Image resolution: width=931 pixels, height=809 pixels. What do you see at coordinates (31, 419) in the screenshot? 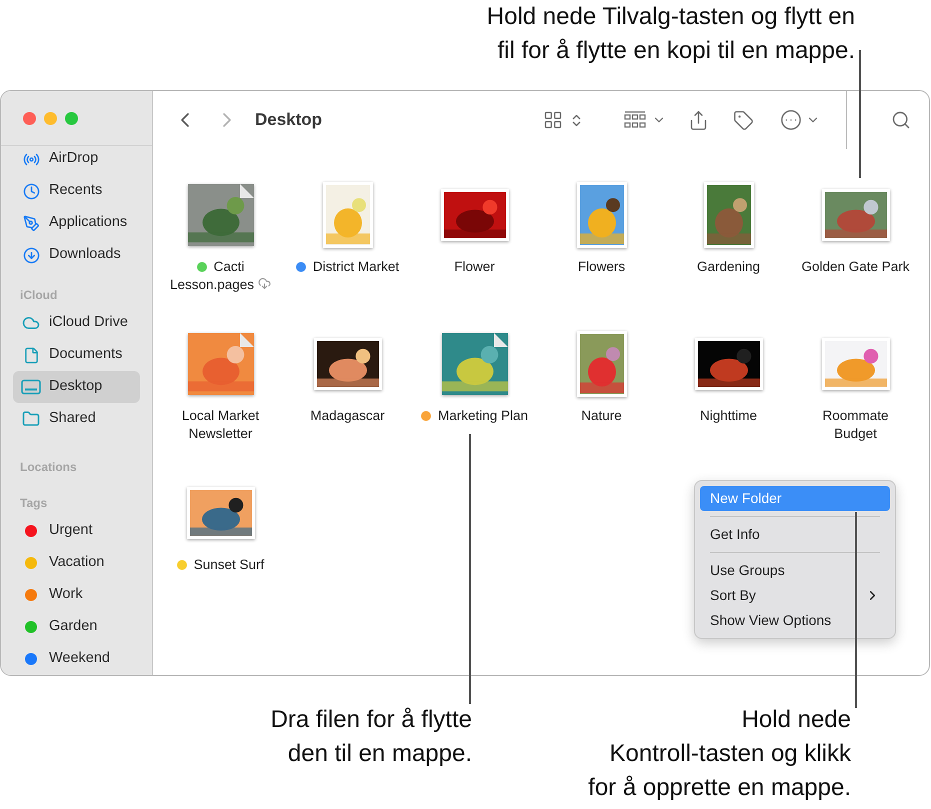
I see `folder-icon` at bounding box center [31, 419].